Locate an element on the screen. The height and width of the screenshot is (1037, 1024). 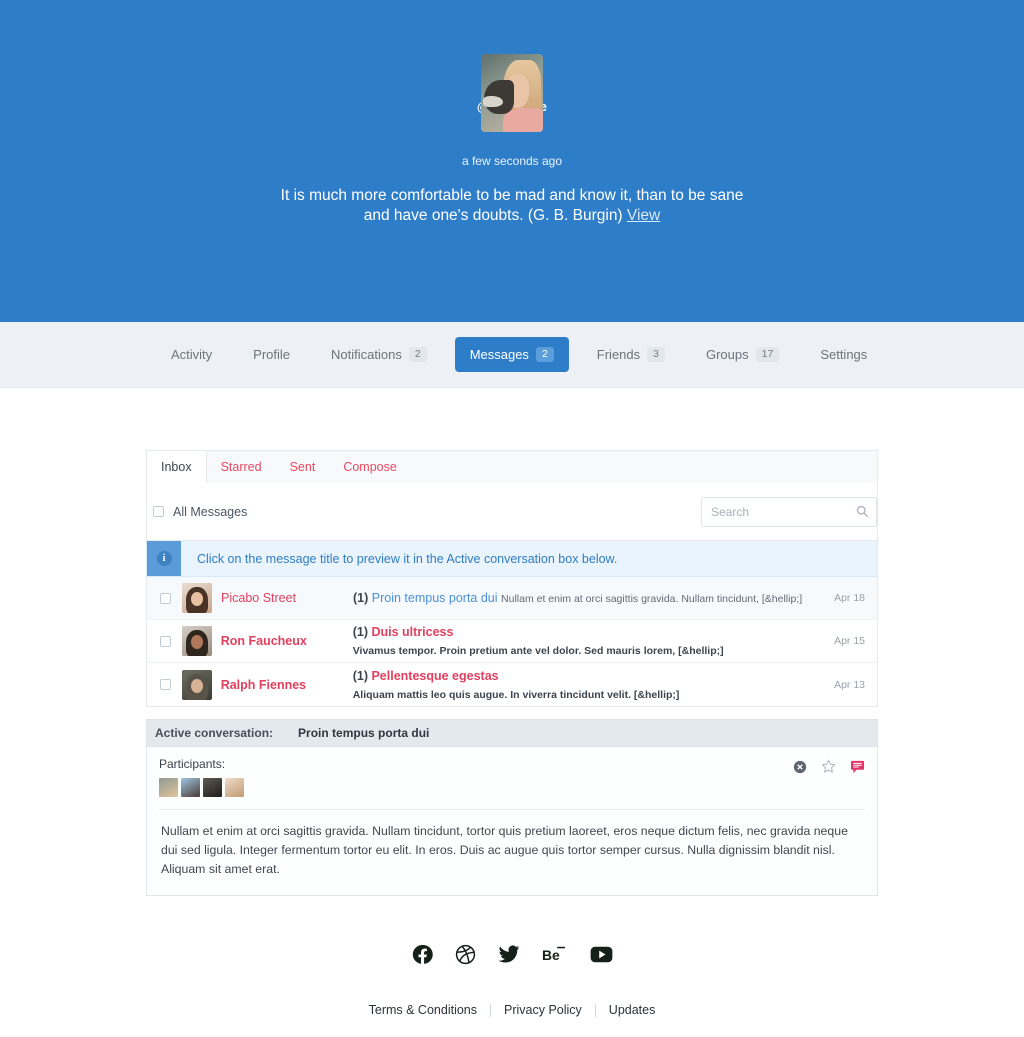
tab-friends: Friends 3 is located at coordinates (631, 355).